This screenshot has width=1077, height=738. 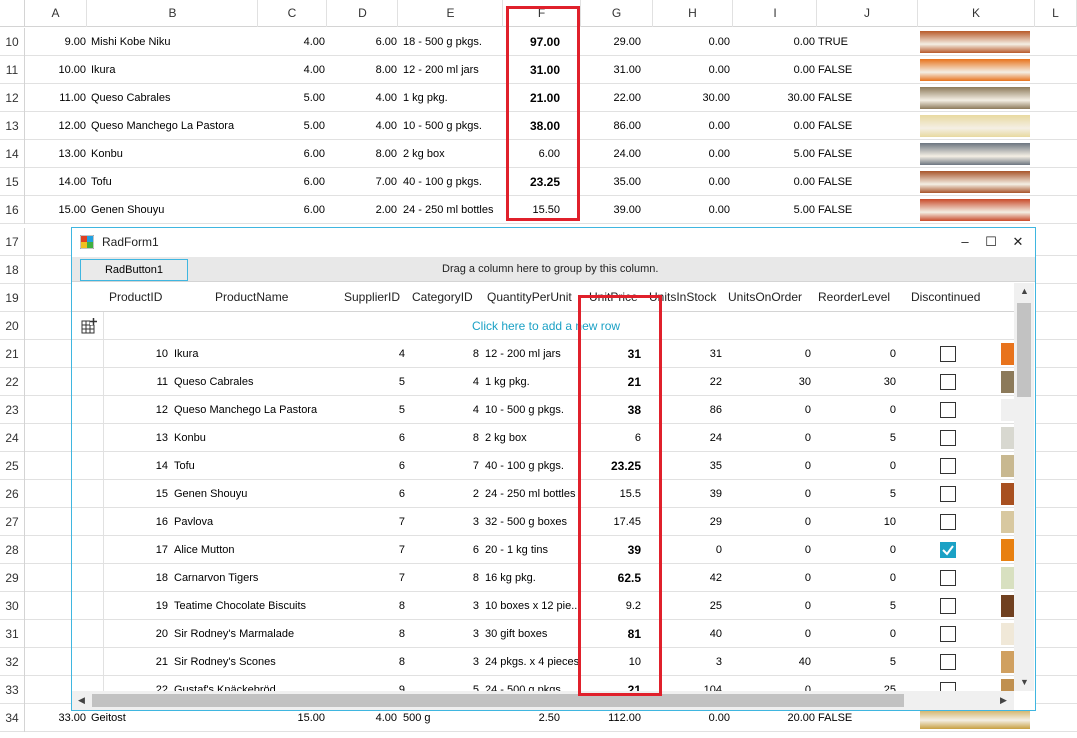 I want to click on vertical-scrollbar: ▲ ▼, so click(x=1024, y=487).